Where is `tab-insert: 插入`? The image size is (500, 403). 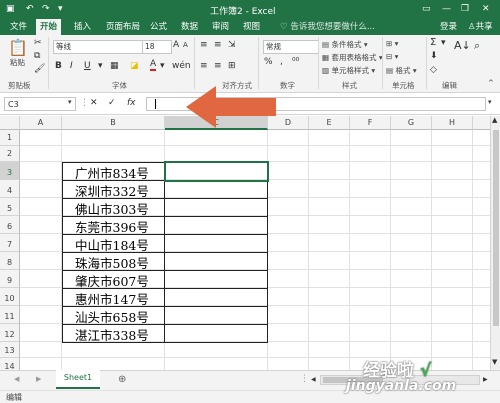 tab-insert: 插入 is located at coordinates (82, 27).